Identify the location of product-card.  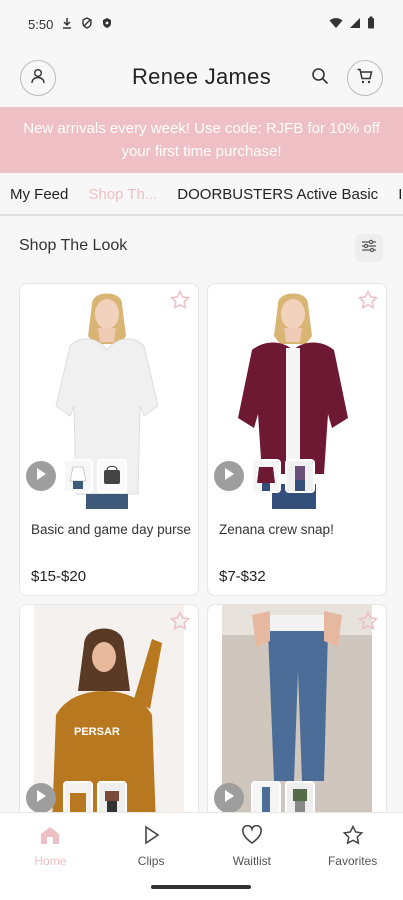
(297, 714).